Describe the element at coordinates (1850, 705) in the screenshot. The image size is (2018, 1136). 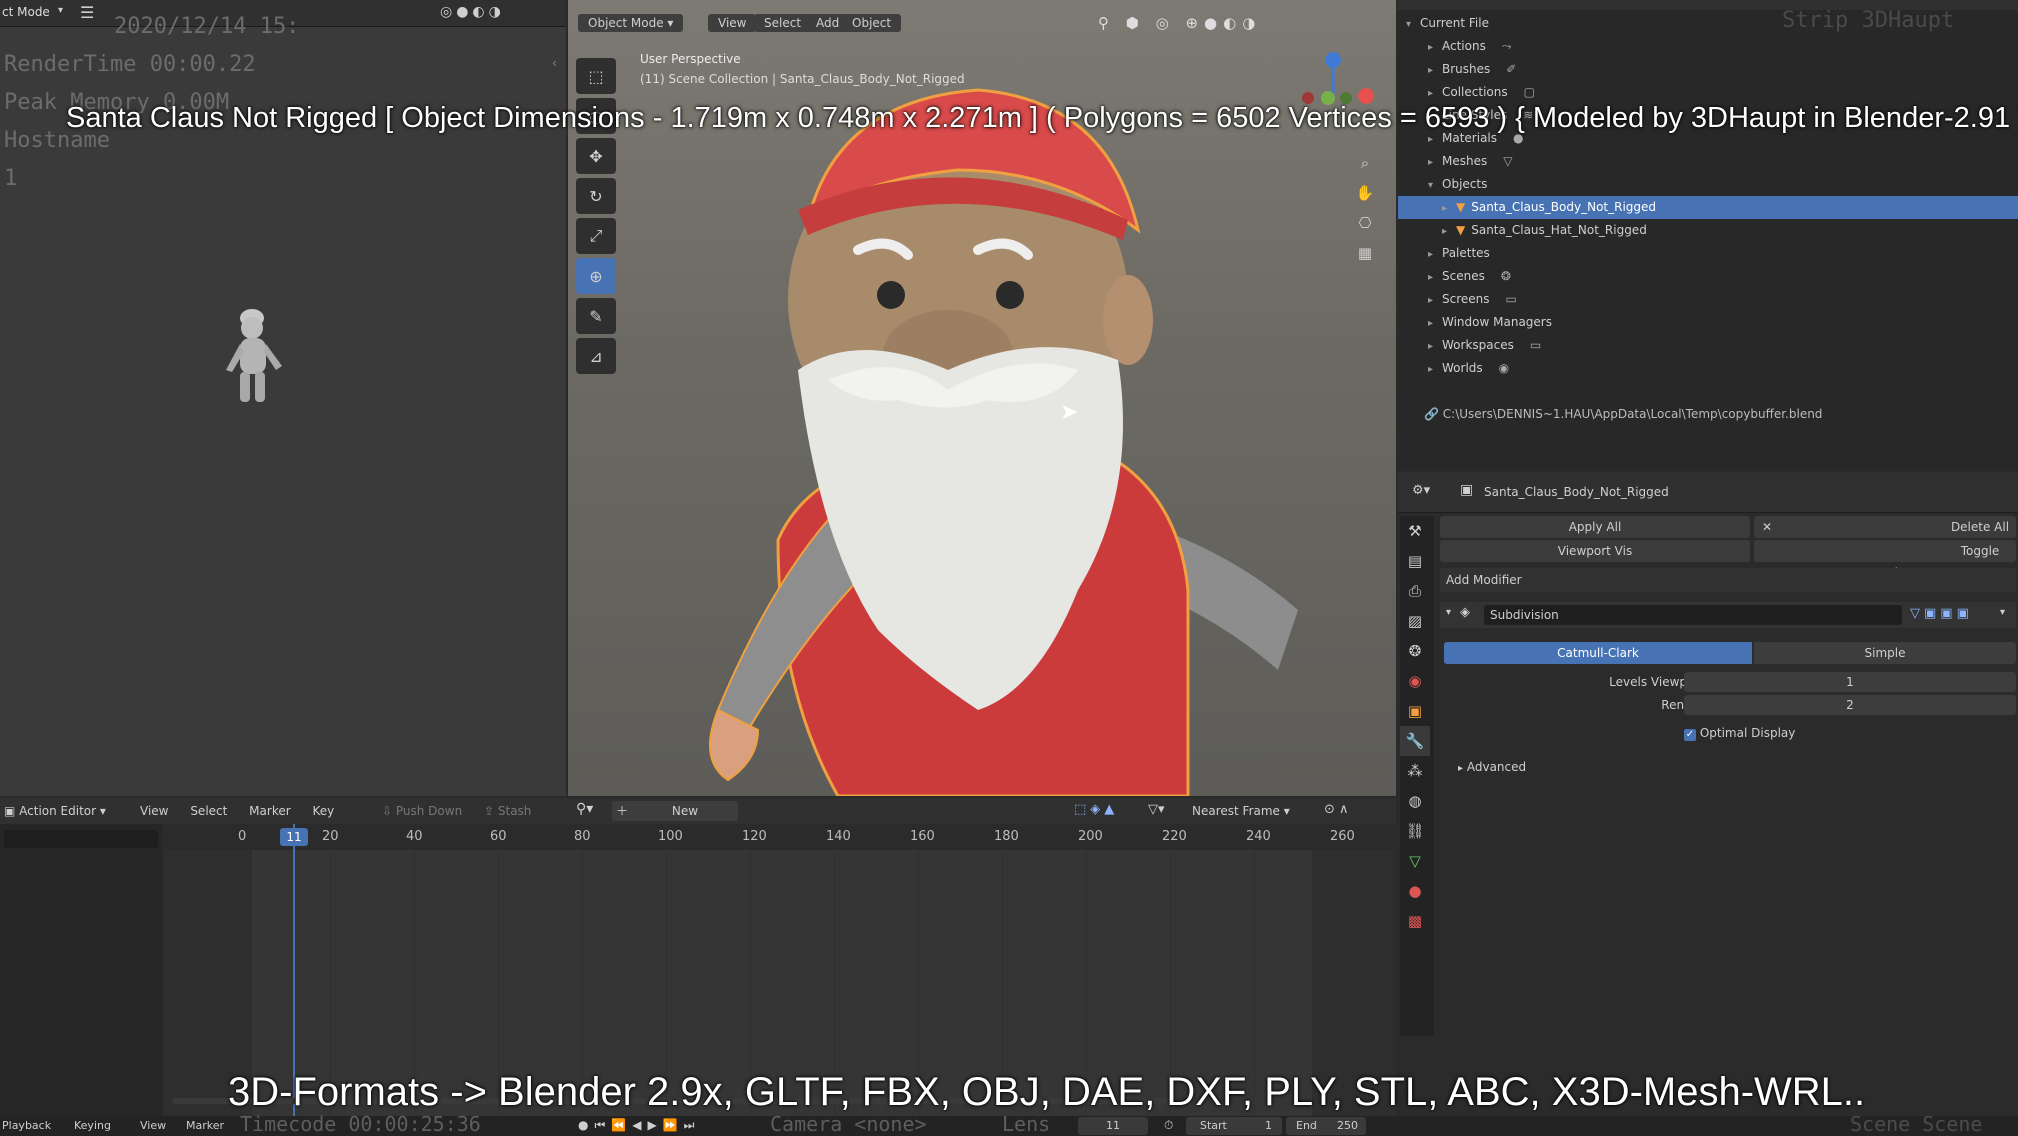
I see `render-levels-field: 2` at that location.